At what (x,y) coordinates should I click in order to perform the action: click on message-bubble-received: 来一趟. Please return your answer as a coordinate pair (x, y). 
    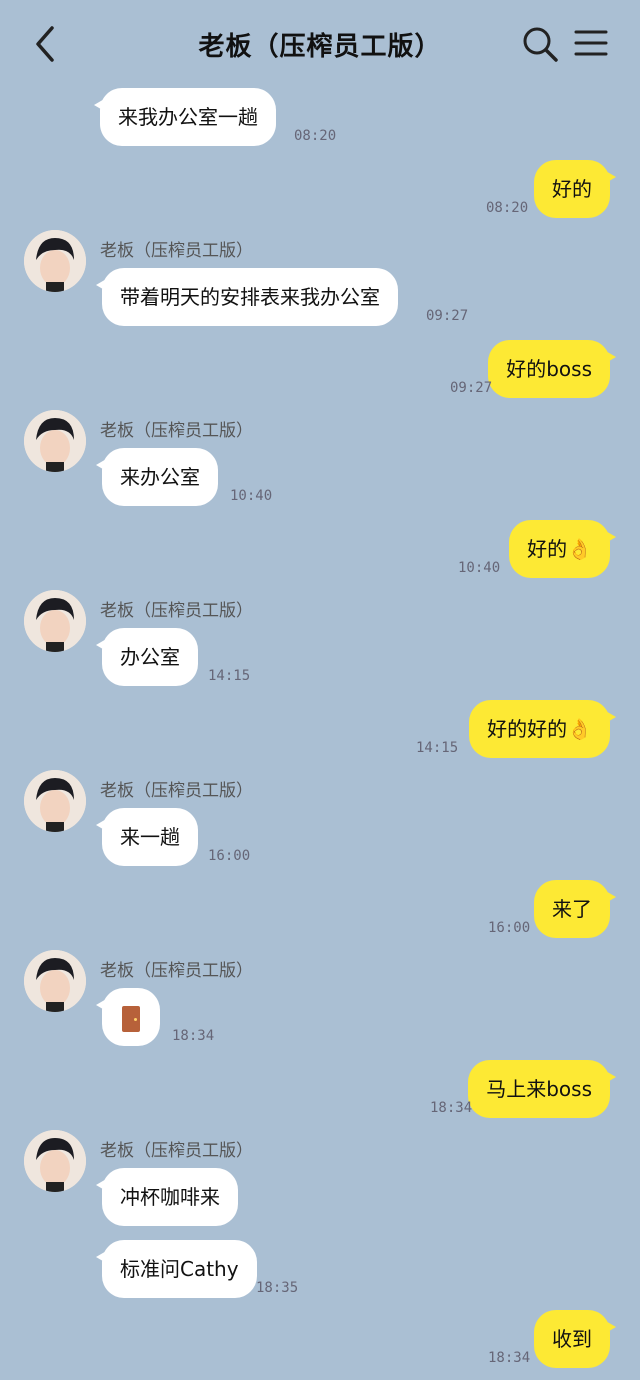
    Looking at the image, I should click on (147, 837).